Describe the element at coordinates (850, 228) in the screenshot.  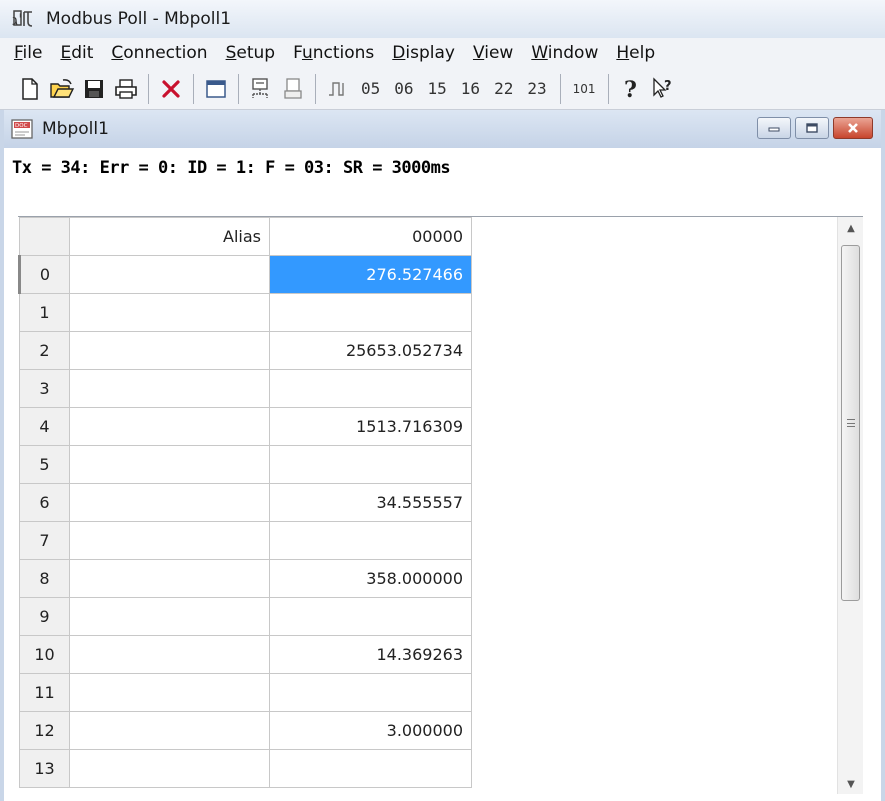
I see `scroll-up-icon: ▲` at that location.